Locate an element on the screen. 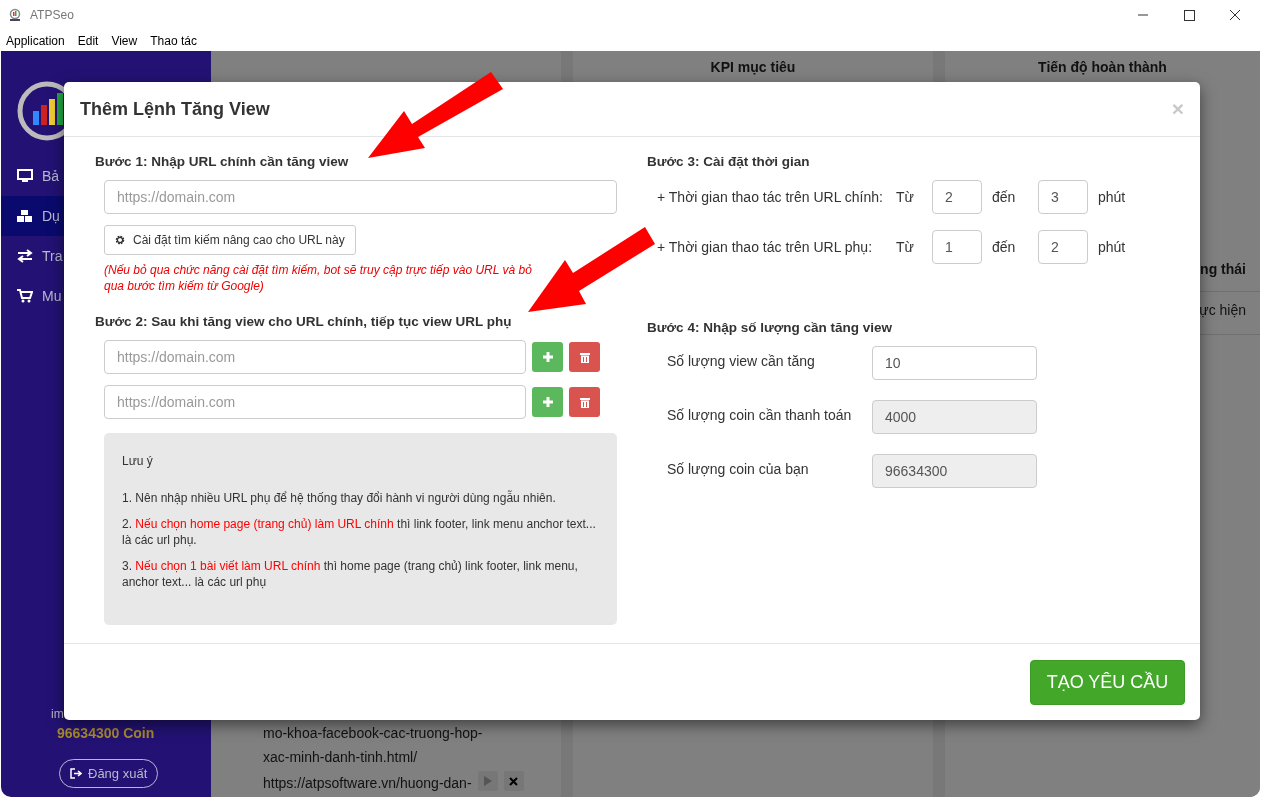 This screenshot has height=802, width=1266. column-header: KPI mục tiêu is located at coordinates (753, 67).